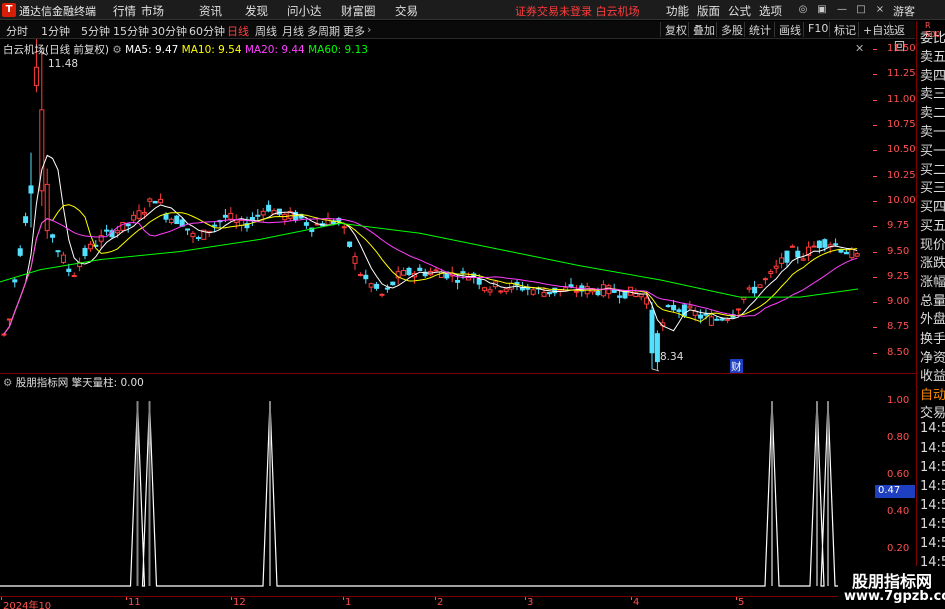  I want to click on f10-button: F10, so click(815, 29).